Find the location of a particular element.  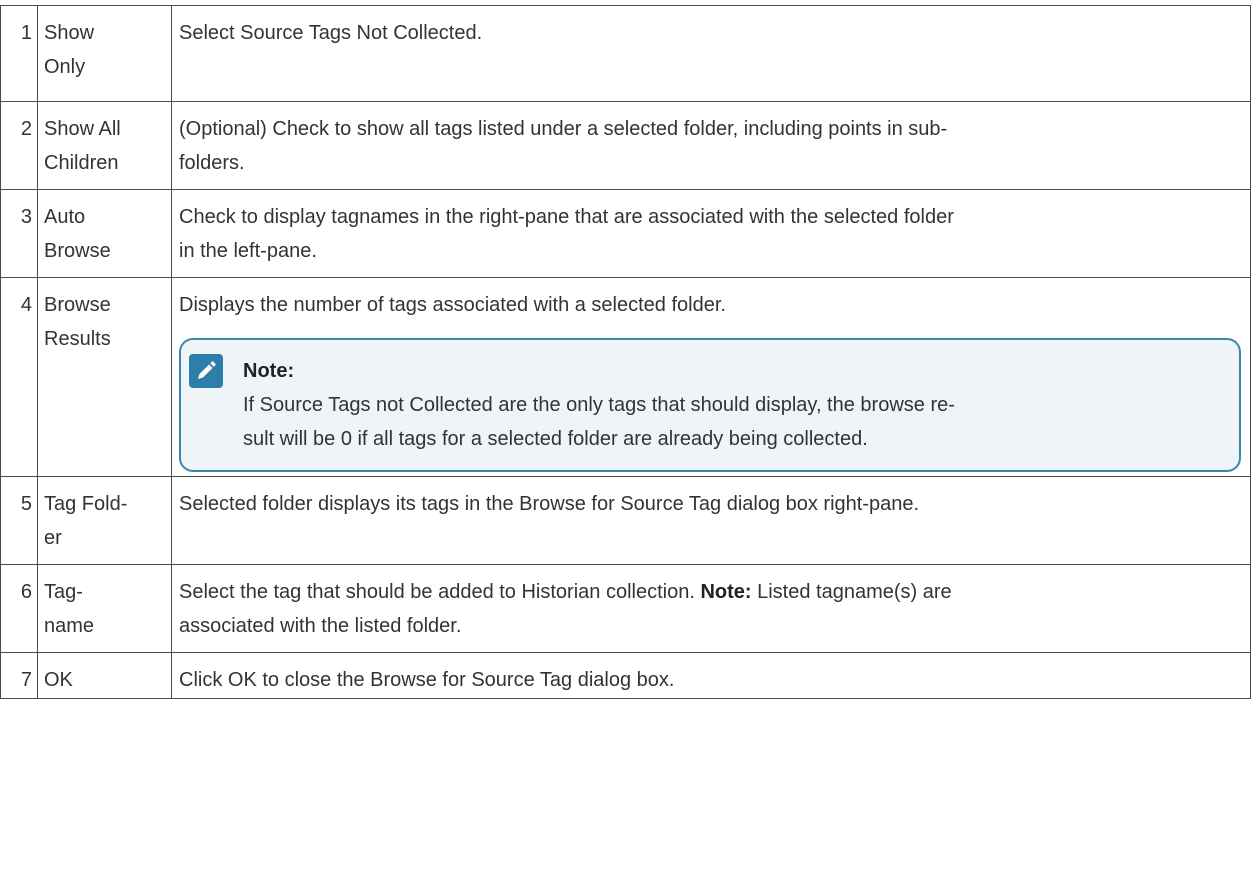

item-name-line: Tag Fold- is located at coordinates (86, 504).